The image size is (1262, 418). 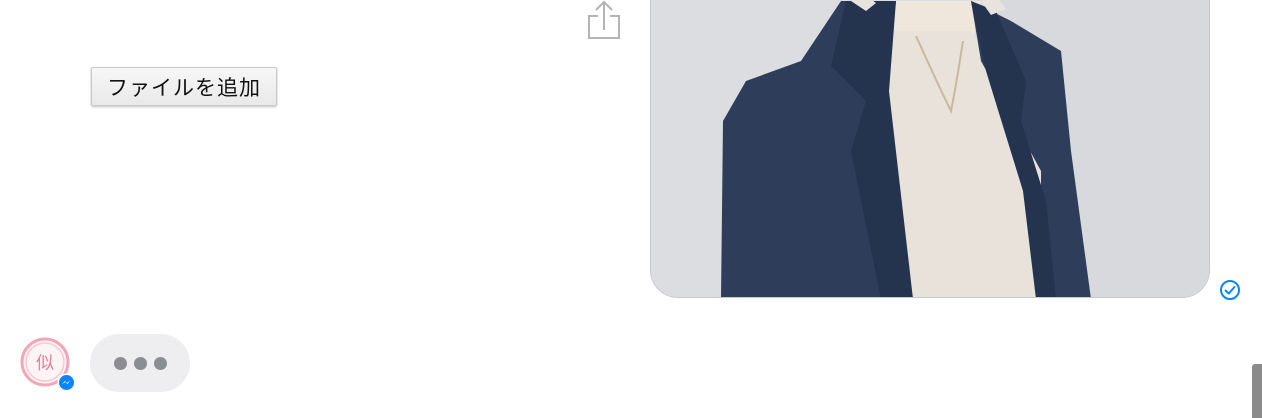 I want to click on share-button, so click(x=604, y=21).